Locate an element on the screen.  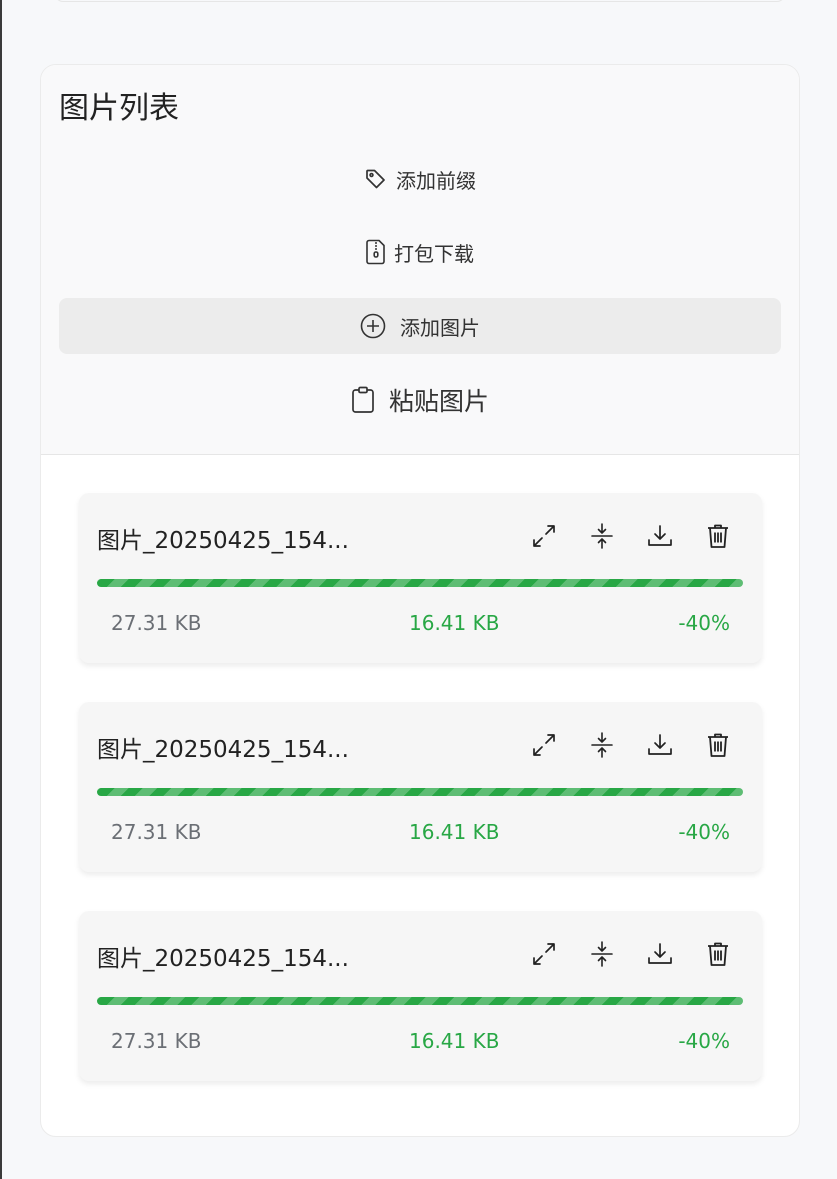
tag-icon is located at coordinates (376, 179).